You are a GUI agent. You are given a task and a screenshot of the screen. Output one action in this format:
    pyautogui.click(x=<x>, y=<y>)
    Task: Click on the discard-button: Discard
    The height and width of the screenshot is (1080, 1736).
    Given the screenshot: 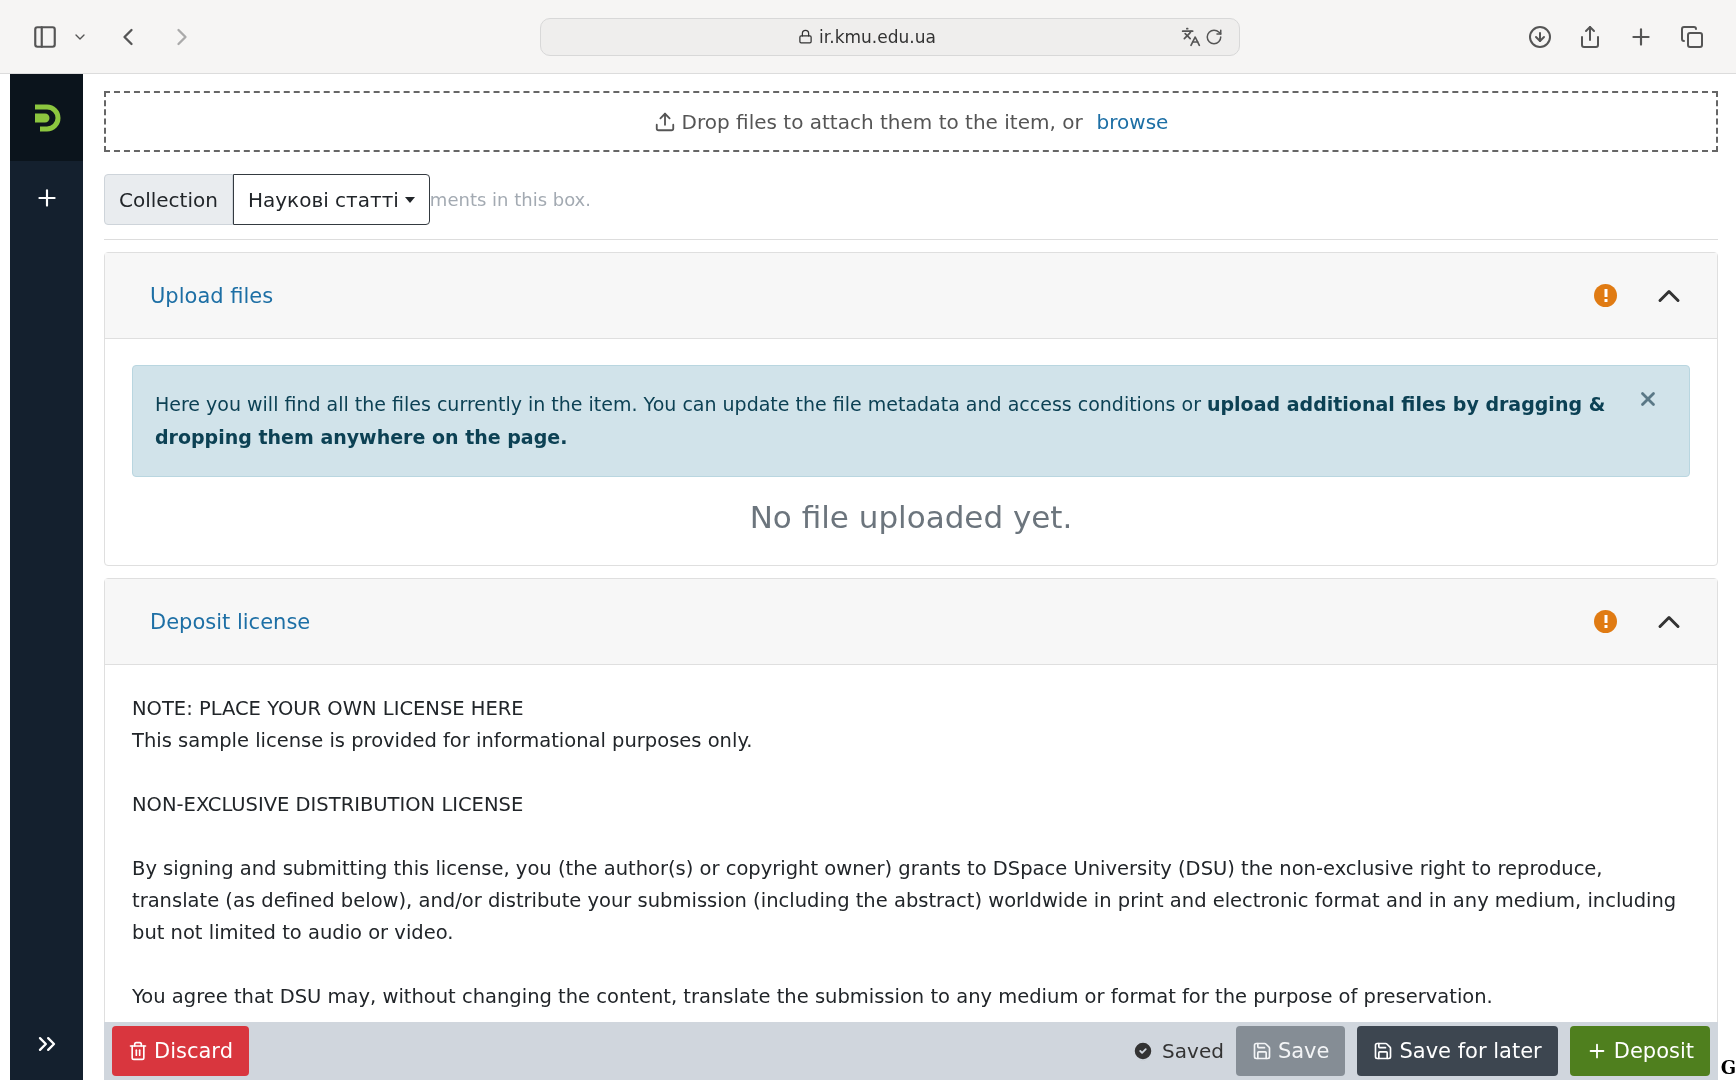 What is the action you would take?
    pyautogui.click(x=180, y=1051)
    